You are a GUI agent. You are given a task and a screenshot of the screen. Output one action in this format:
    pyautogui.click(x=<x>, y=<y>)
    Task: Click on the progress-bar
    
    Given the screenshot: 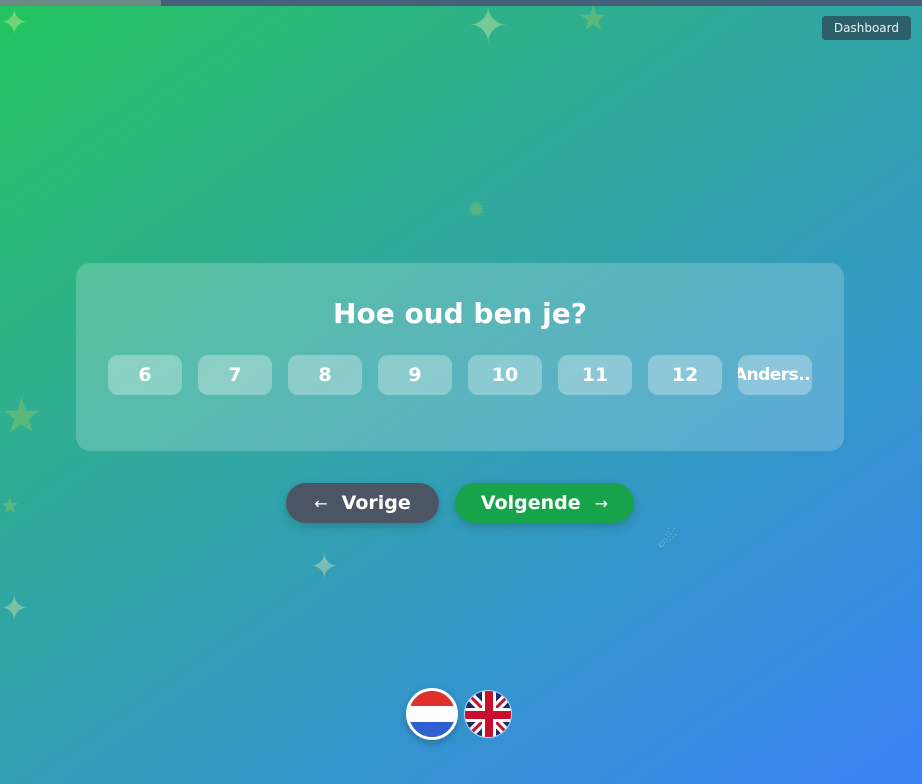 What is the action you would take?
    pyautogui.click(x=461, y=3)
    